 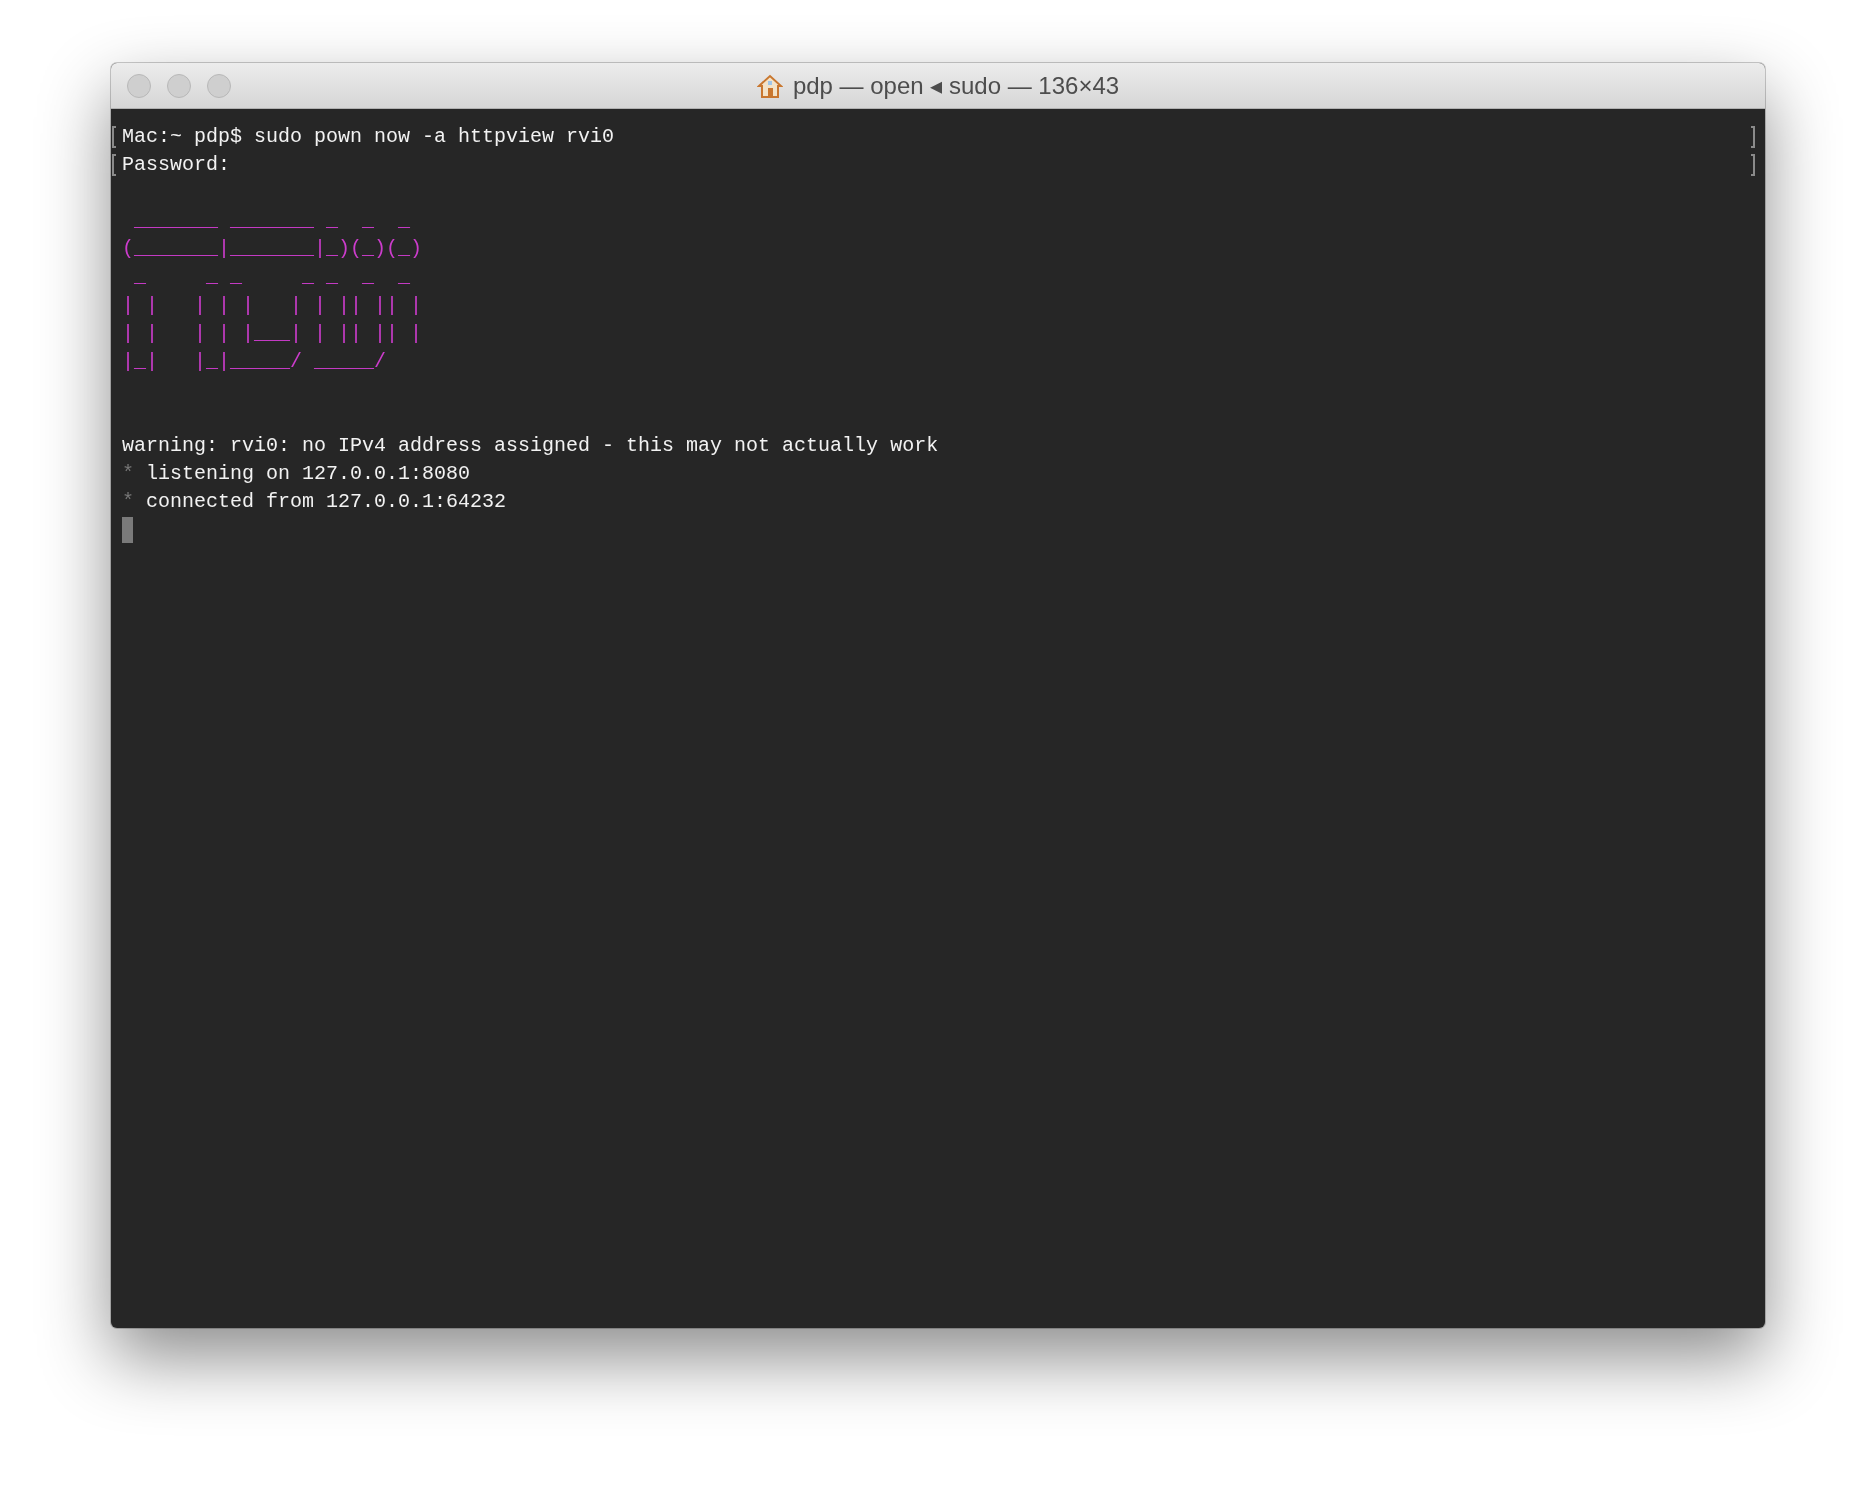 What do you see at coordinates (219, 85) in the screenshot?
I see `zoom-button` at bounding box center [219, 85].